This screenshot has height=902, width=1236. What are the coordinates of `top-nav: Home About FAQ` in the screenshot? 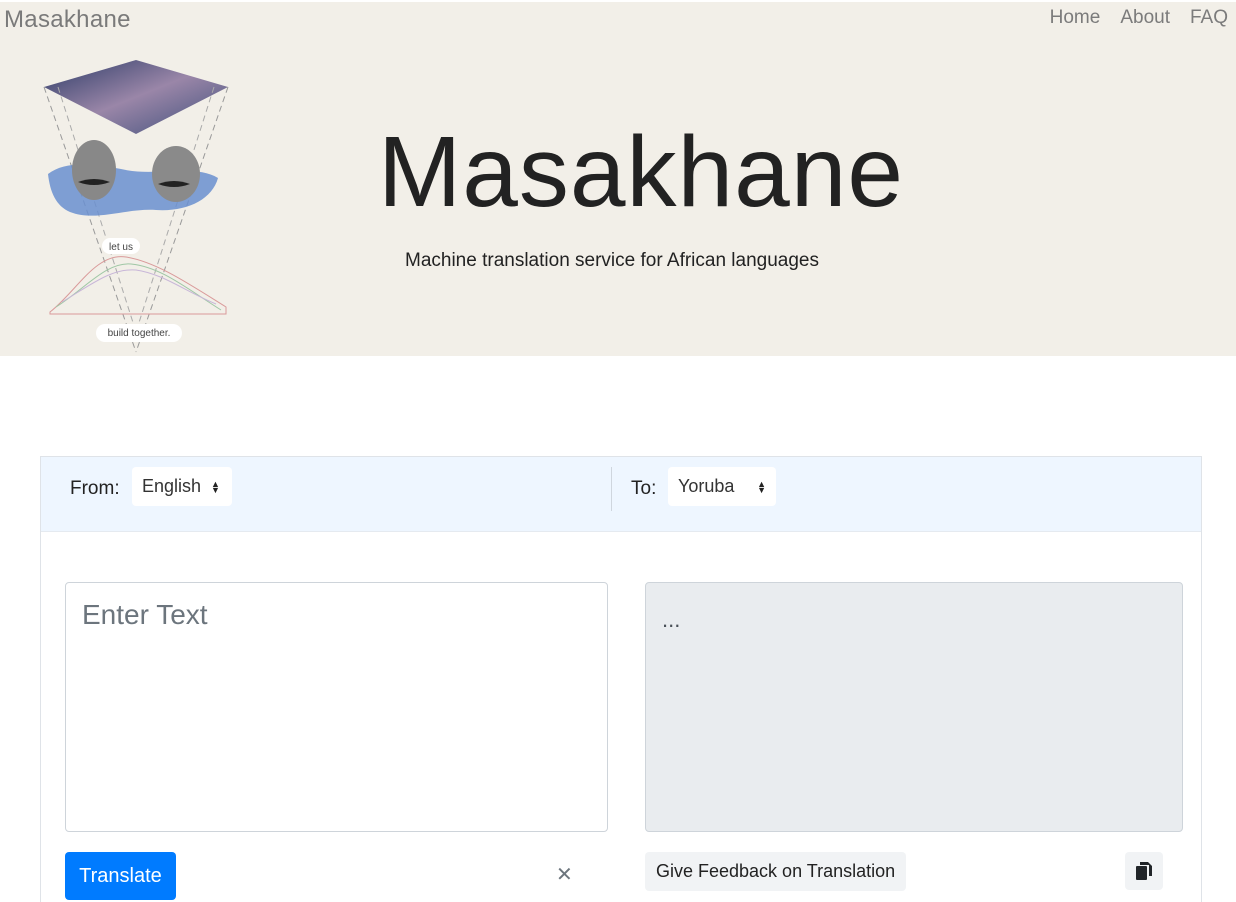 It's located at (1139, 18).